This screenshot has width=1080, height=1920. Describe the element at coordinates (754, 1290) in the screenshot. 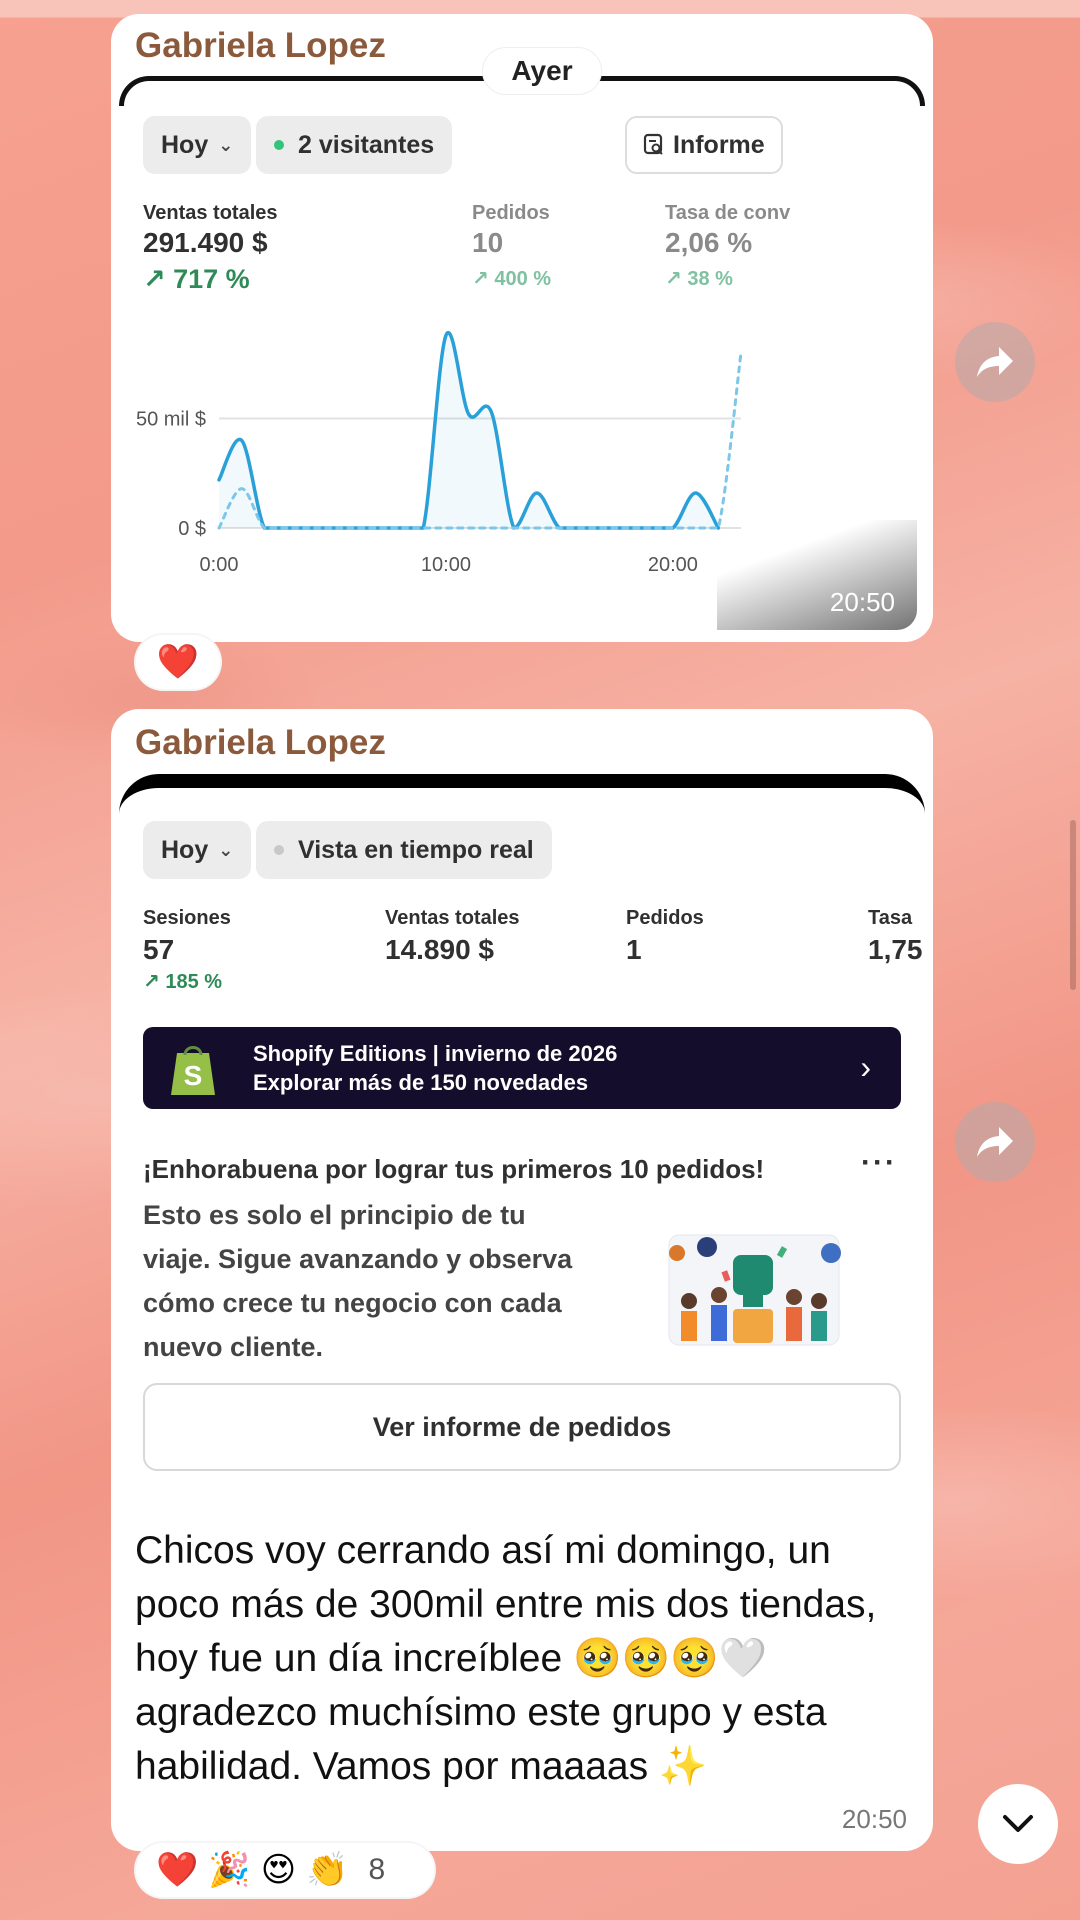

I see `celebration-illustration` at that location.